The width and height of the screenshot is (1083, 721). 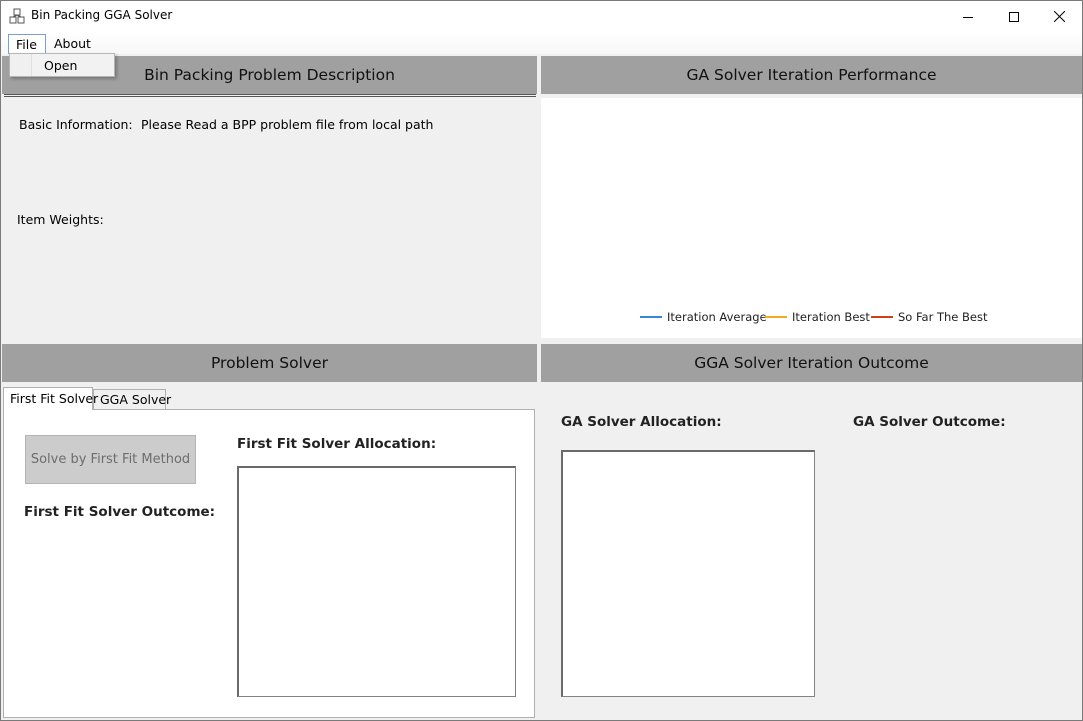 I want to click on close-icon, so click(x=1059, y=16).